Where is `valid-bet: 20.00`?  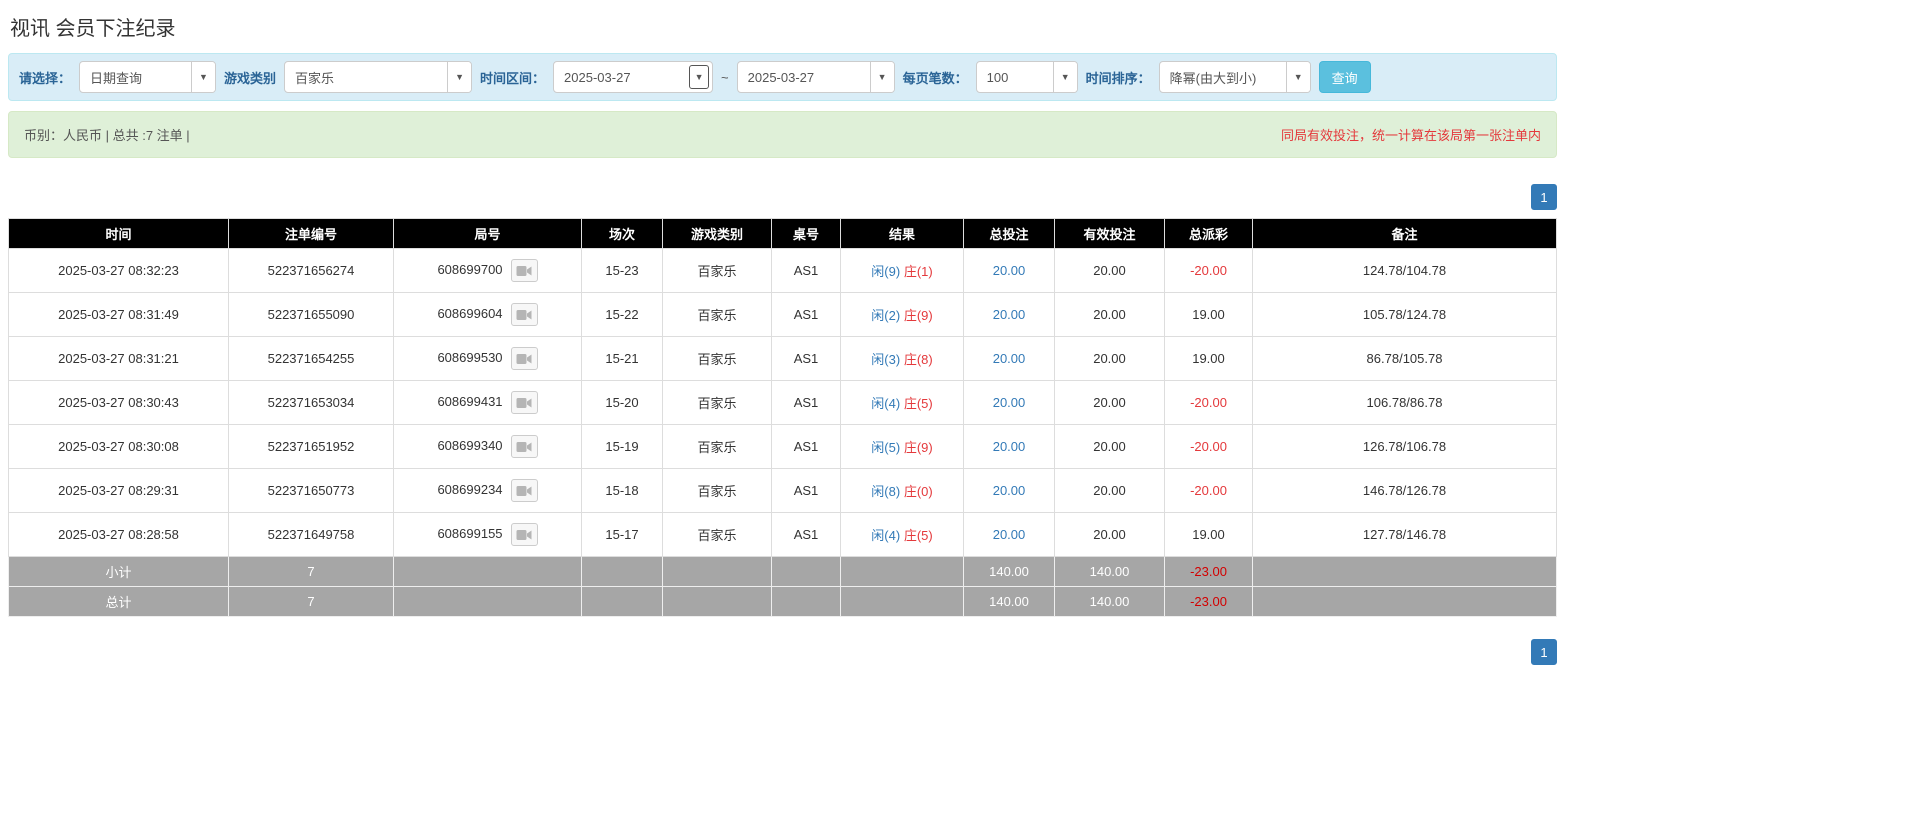 valid-bet: 20.00 is located at coordinates (1109, 446).